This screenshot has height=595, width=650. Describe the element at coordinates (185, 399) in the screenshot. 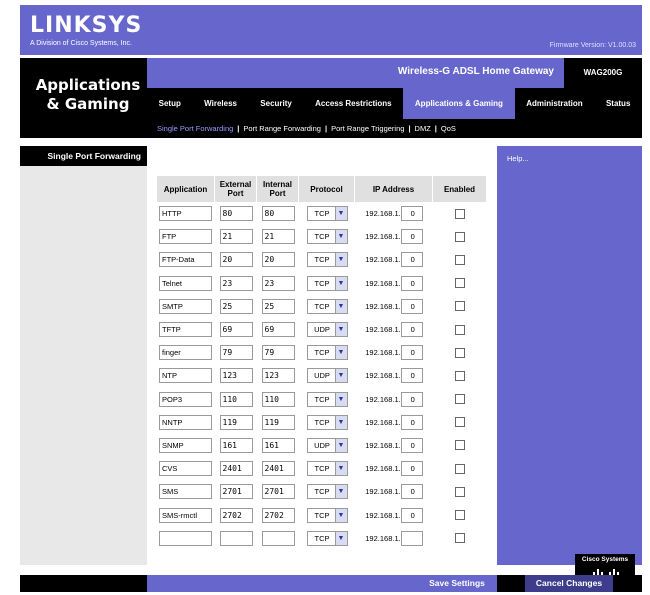

I see `application-name-input: POP3` at that location.